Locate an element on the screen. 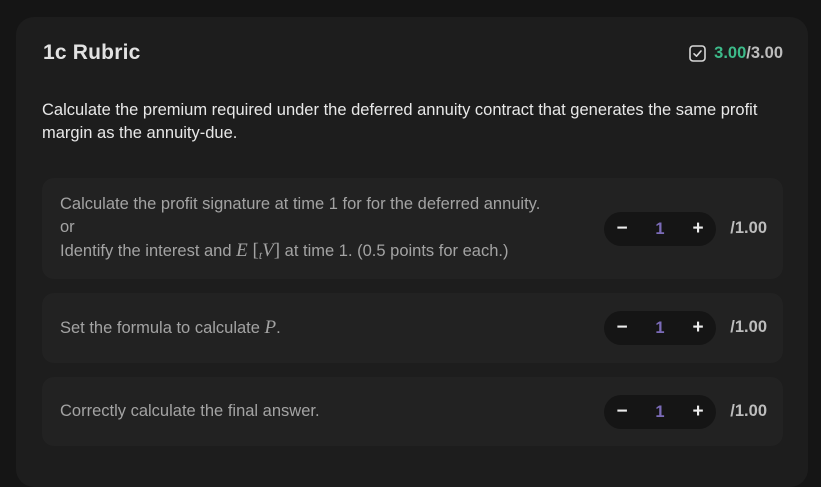  rubric-title: 1c Rubric is located at coordinates (92, 52).